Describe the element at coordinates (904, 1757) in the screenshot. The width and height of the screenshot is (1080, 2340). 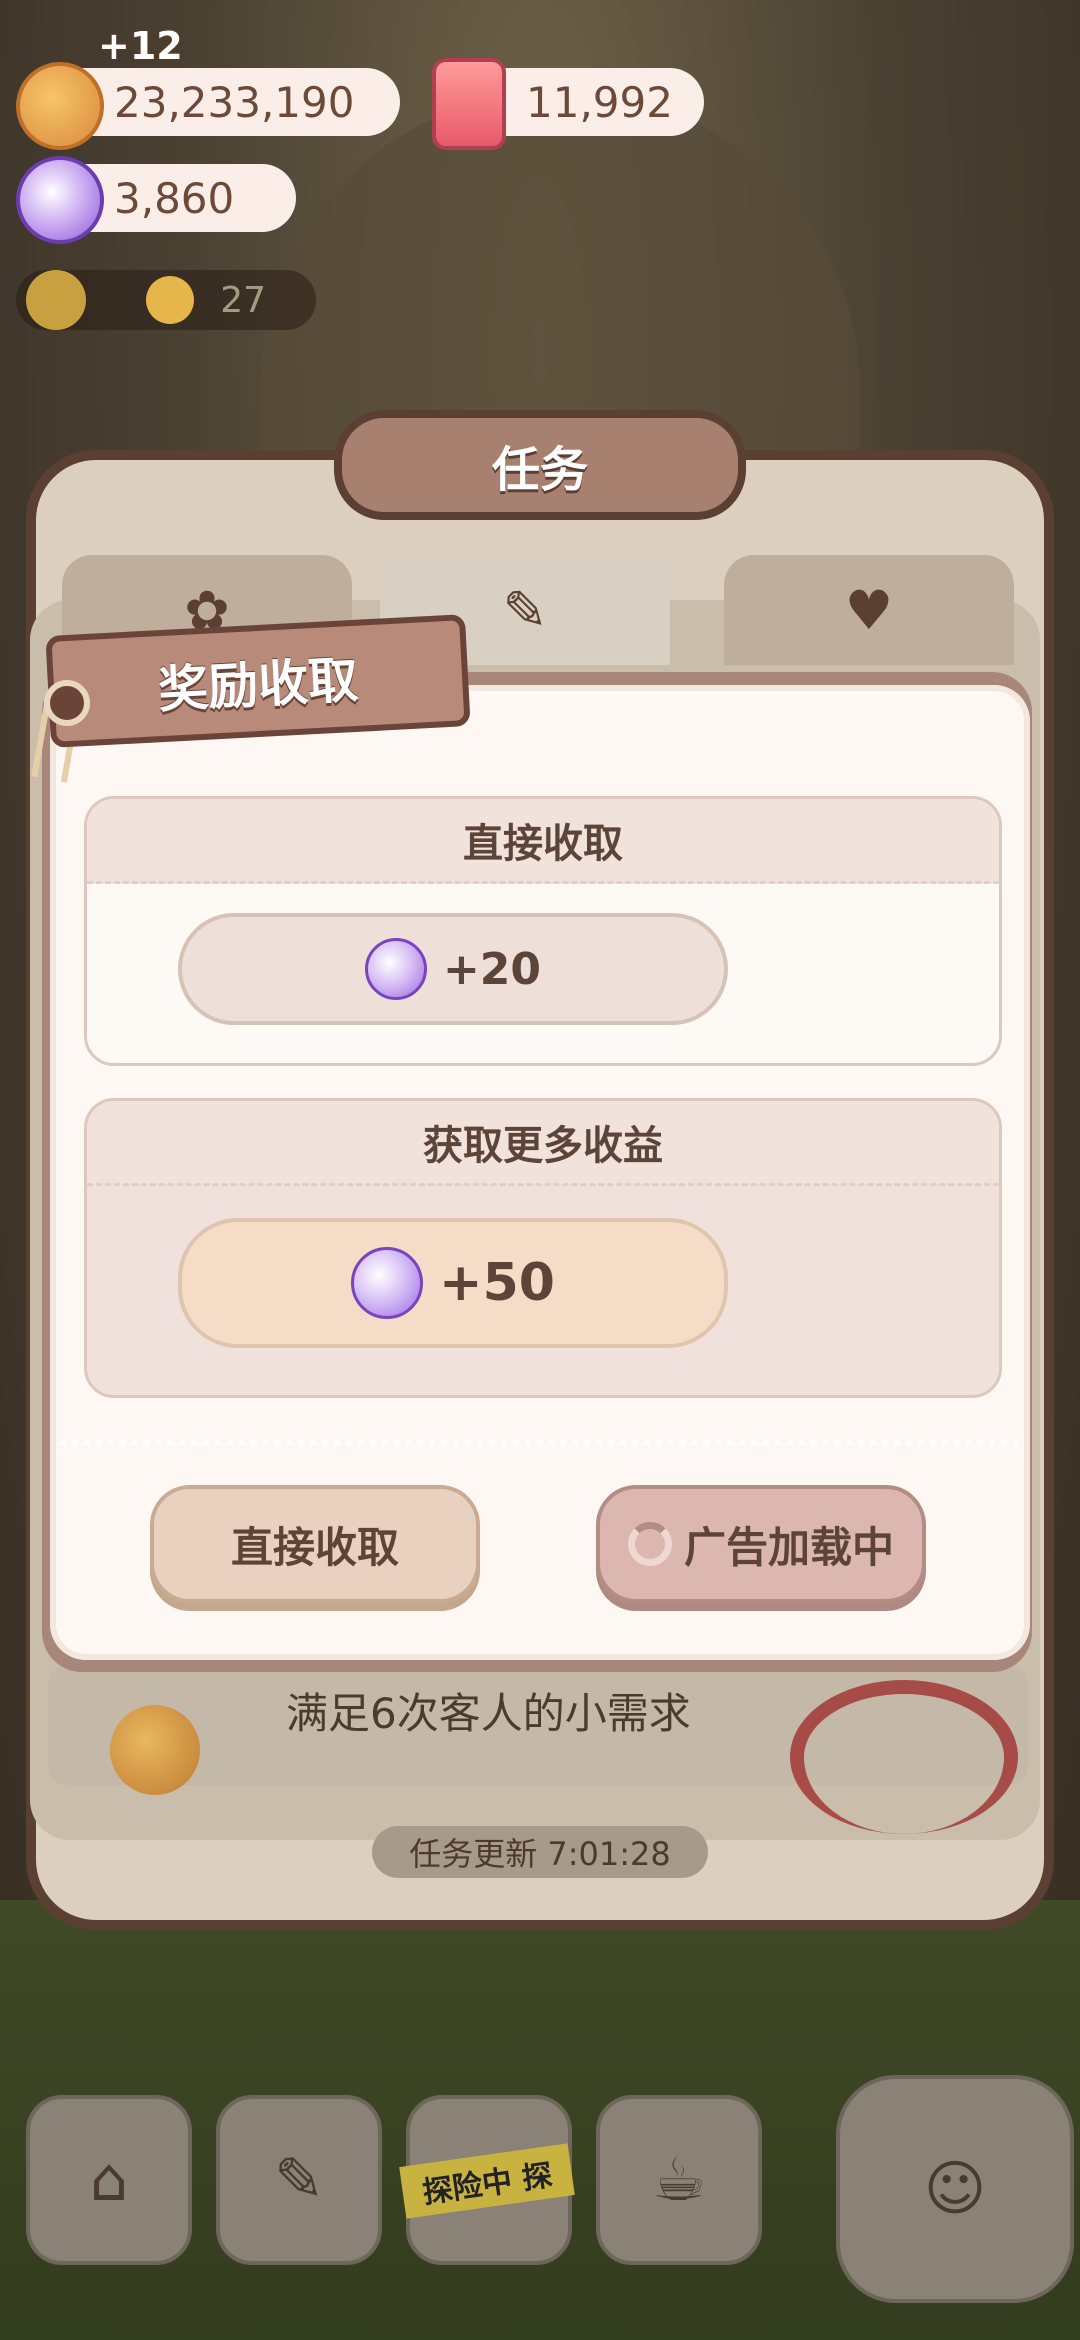
I see `completed-stamp-icon` at that location.